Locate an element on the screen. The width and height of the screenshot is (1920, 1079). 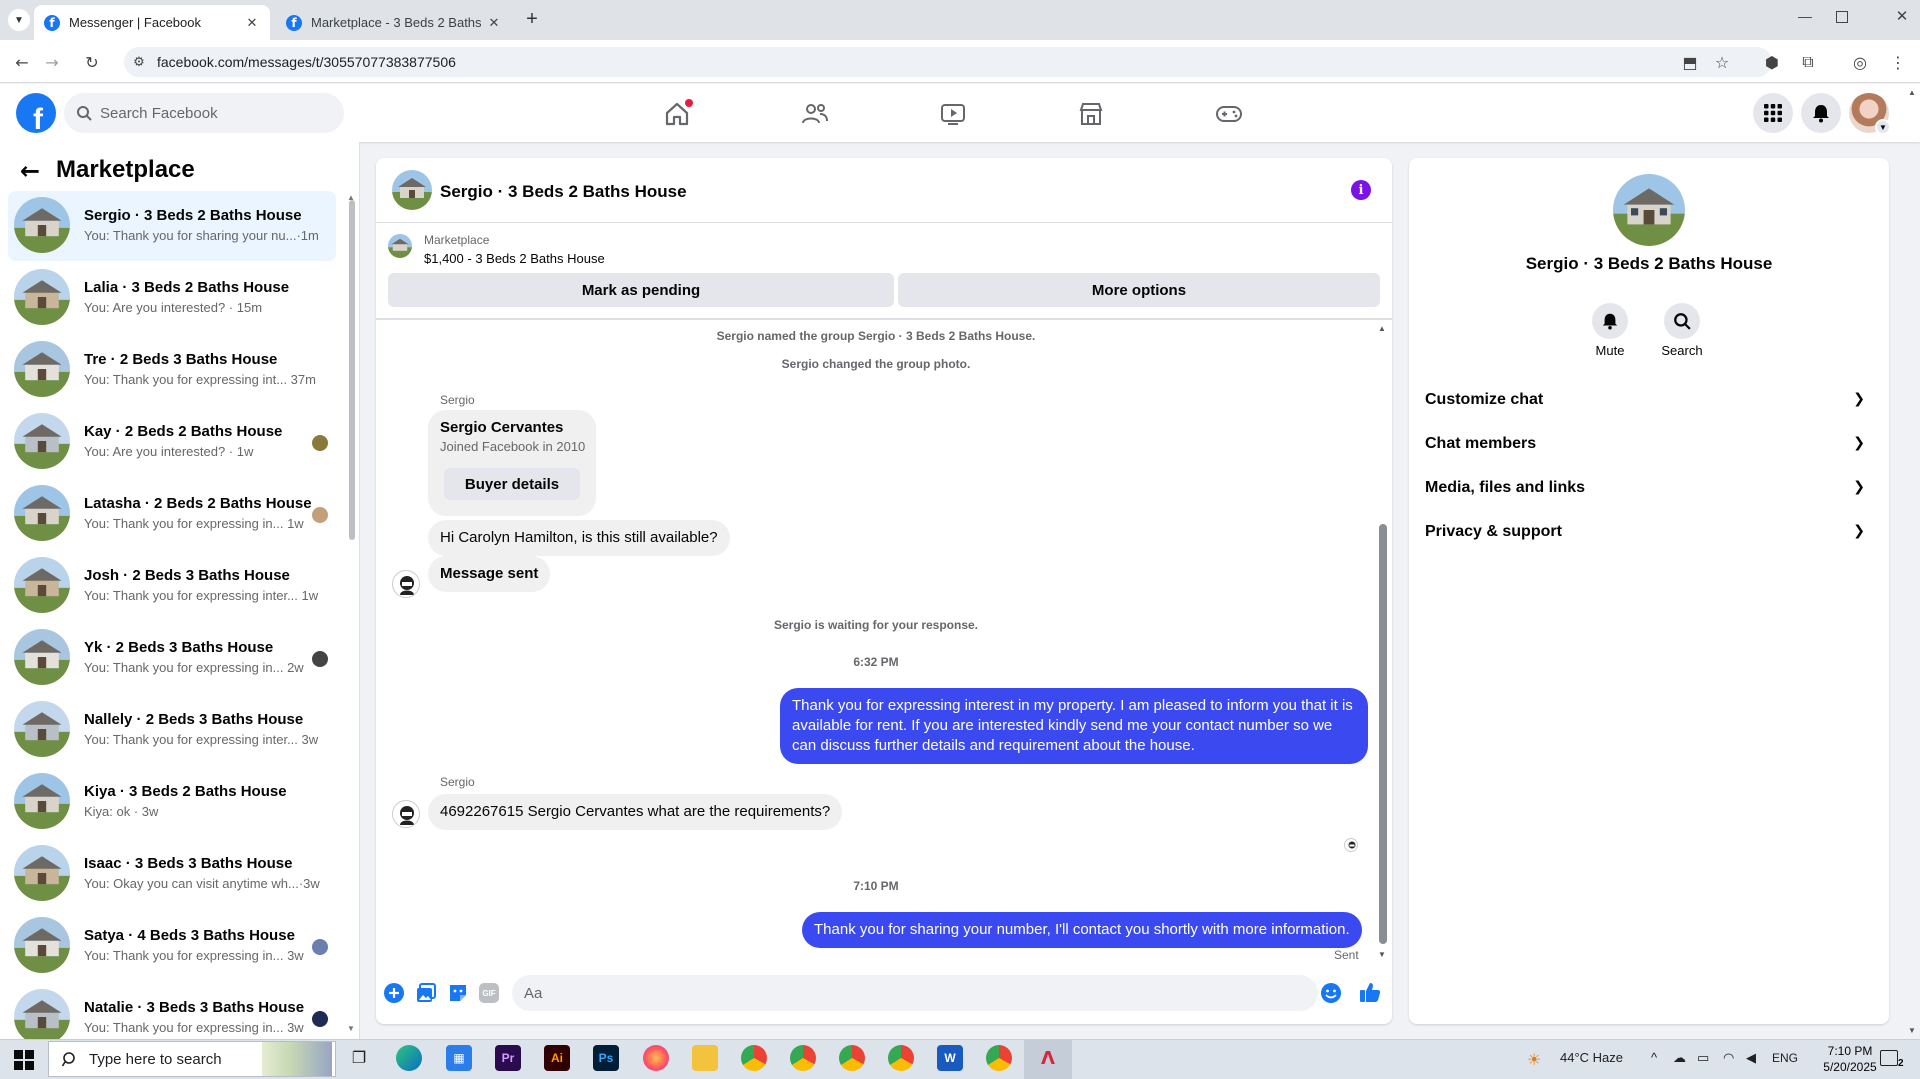
plus-icon is located at coordinates (394, 993).